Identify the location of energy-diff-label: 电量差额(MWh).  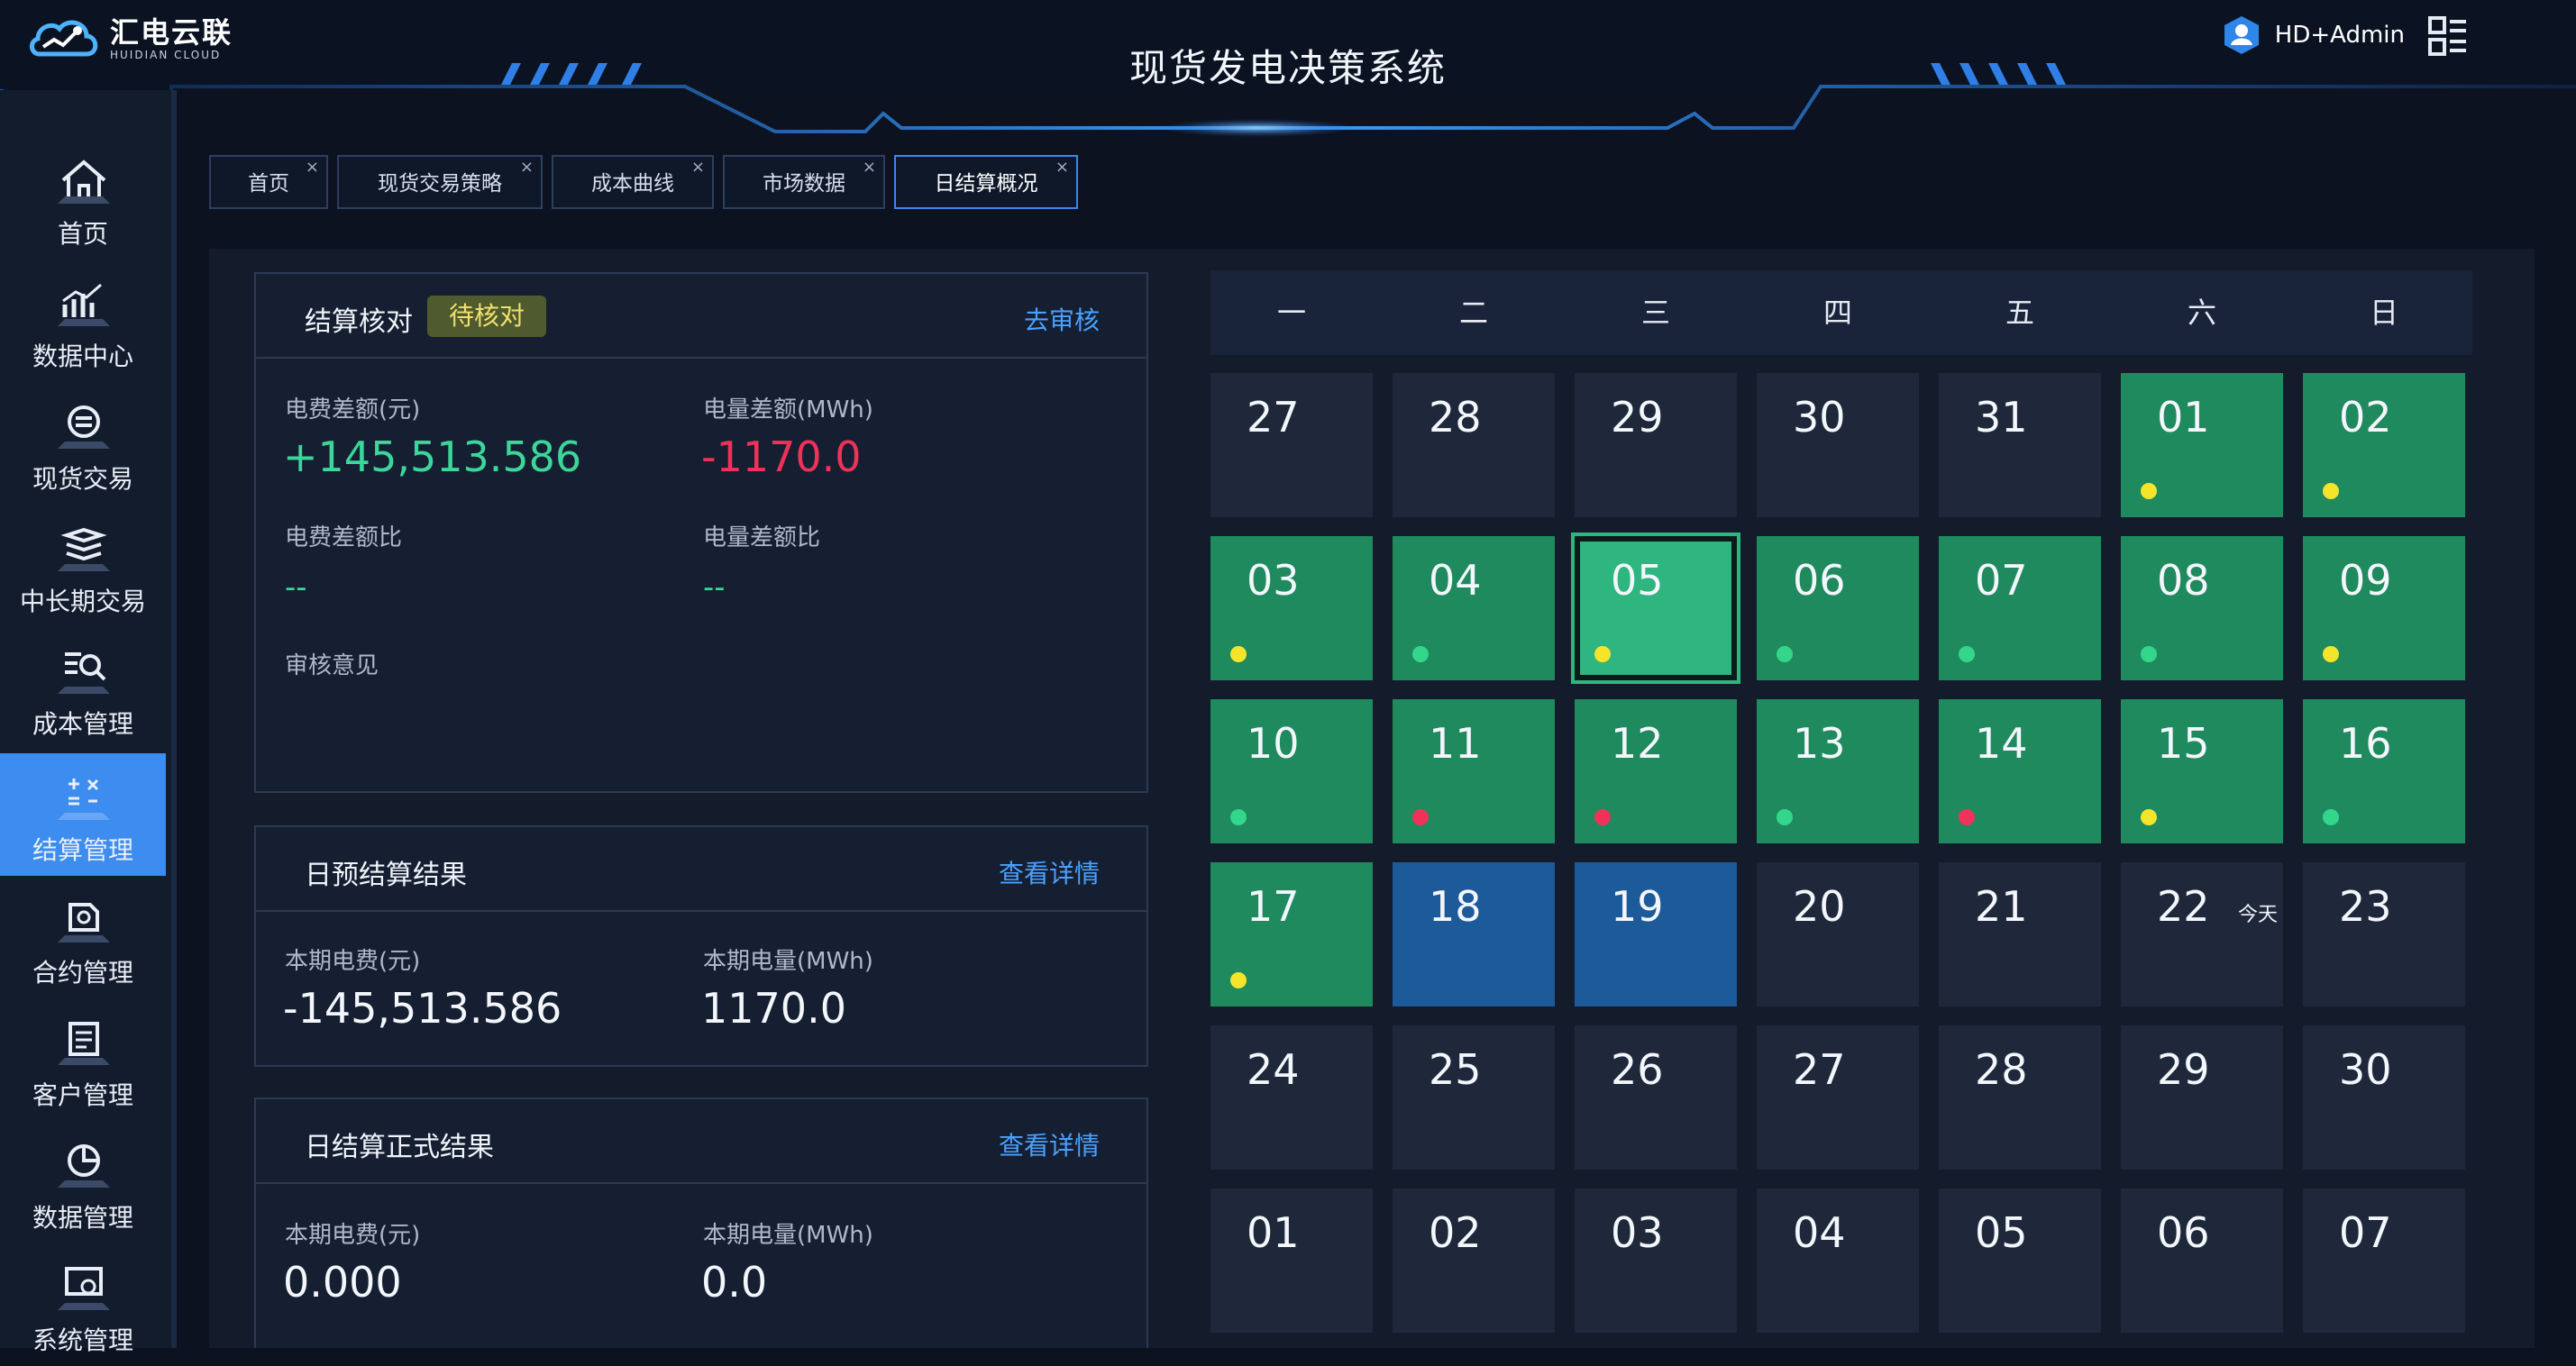
(788, 409).